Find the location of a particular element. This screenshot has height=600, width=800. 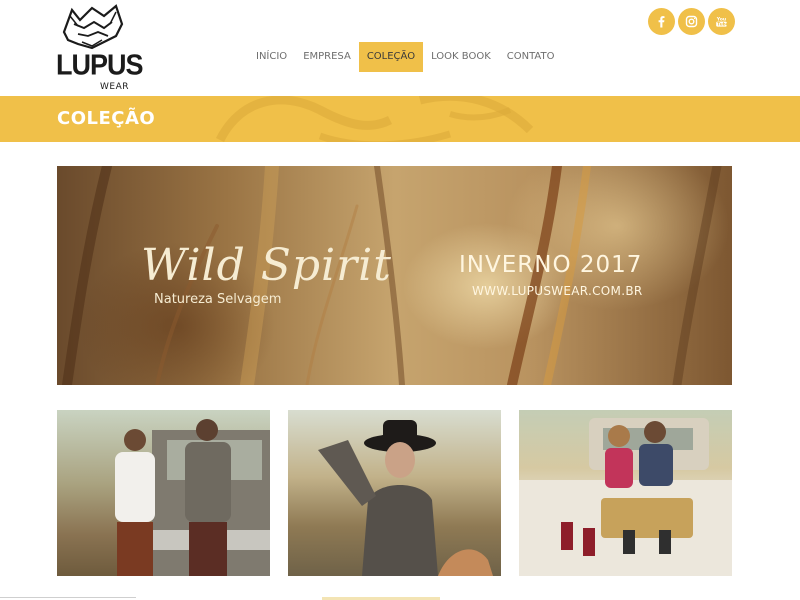

instagram-button is located at coordinates (691, 21).